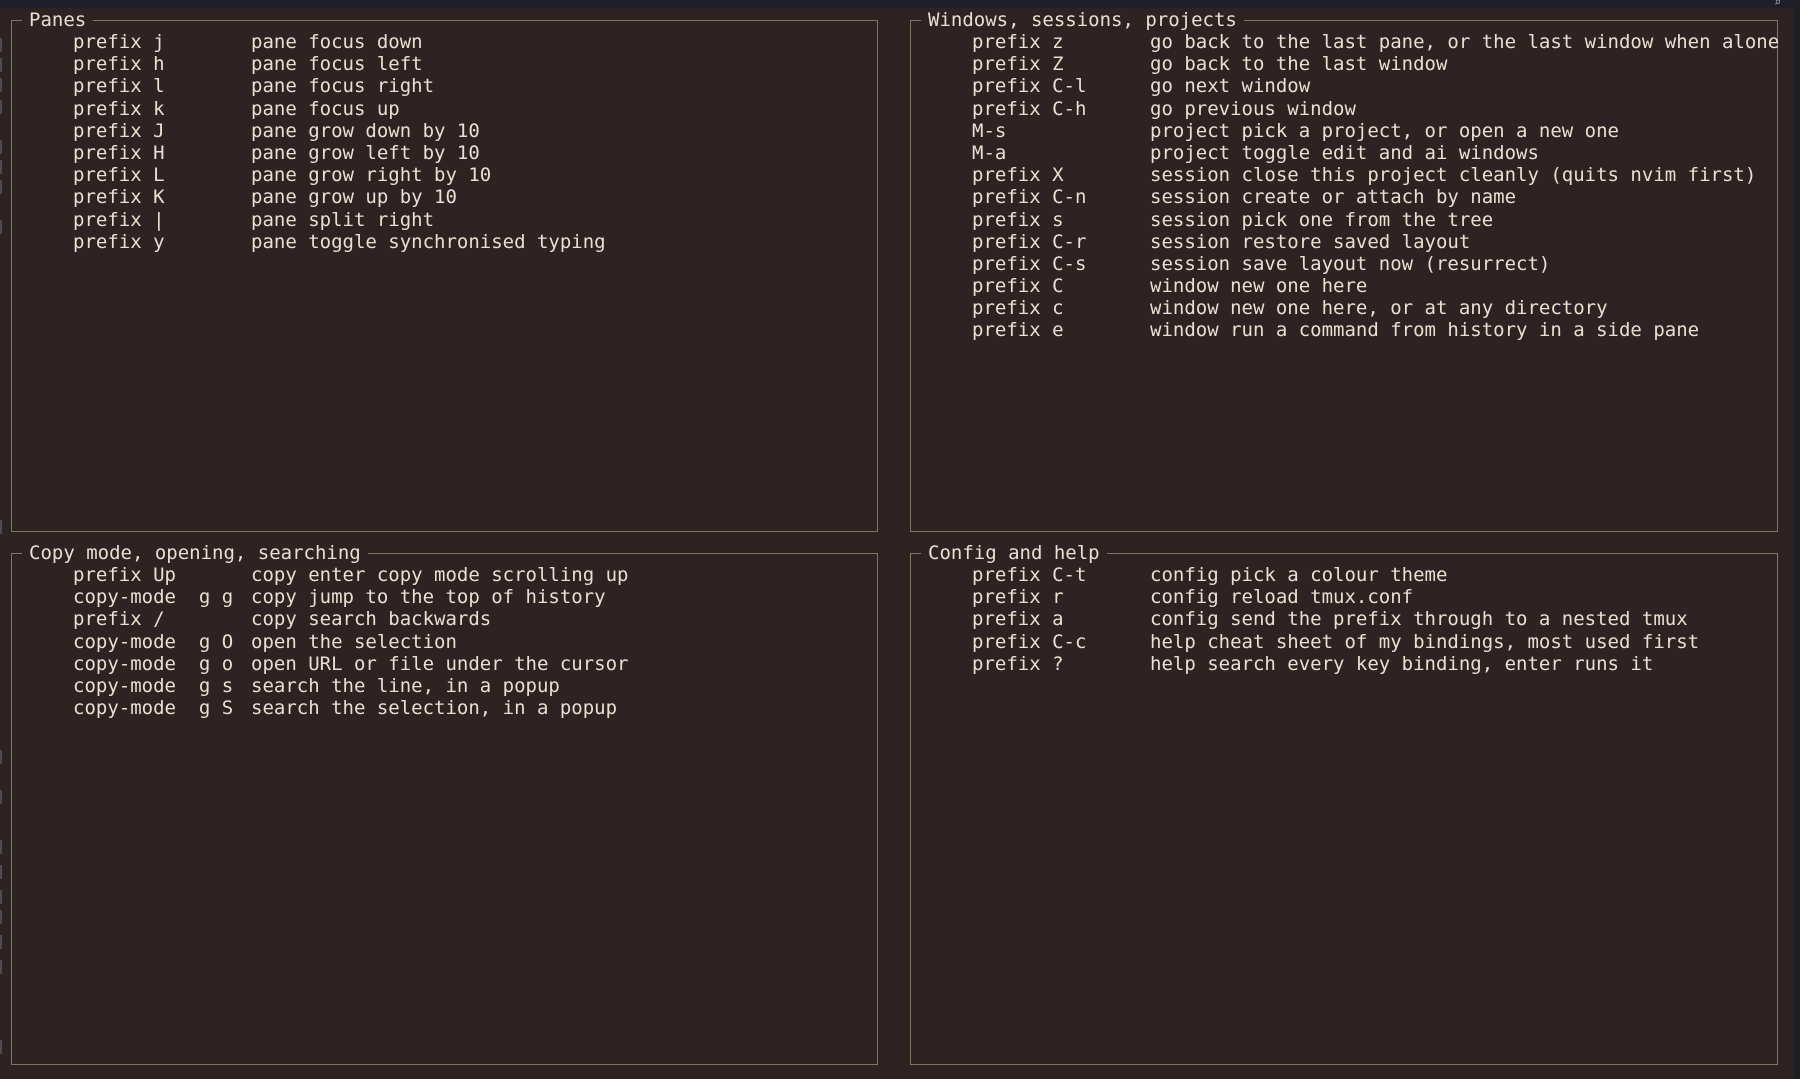  I want to click on binding-key: prefix j, so click(119, 42).